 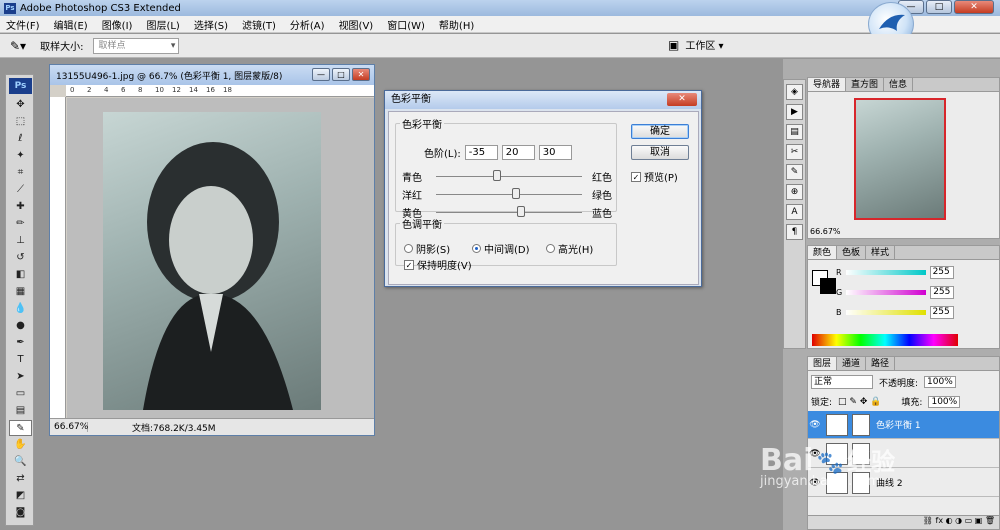 What do you see at coordinates (900, 159) in the screenshot?
I see `navigator-thumbnail` at bounding box center [900, 159].